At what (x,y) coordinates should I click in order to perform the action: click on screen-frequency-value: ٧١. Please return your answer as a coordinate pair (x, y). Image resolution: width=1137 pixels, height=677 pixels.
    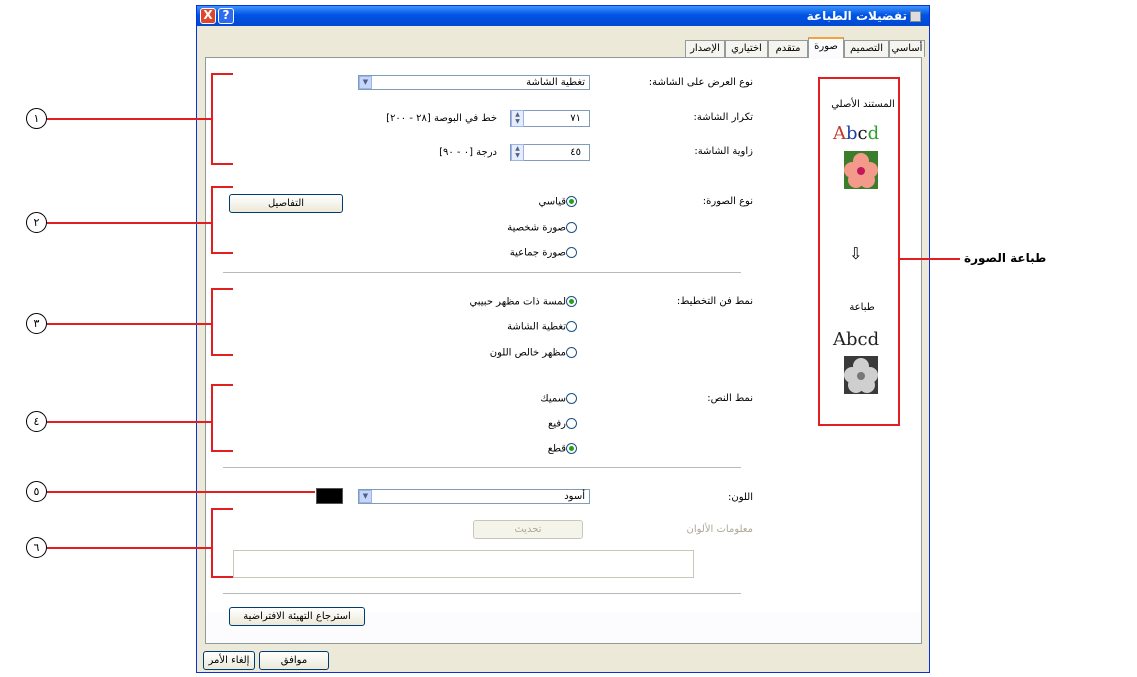
    Looking at the image, I should click on (575, 118).